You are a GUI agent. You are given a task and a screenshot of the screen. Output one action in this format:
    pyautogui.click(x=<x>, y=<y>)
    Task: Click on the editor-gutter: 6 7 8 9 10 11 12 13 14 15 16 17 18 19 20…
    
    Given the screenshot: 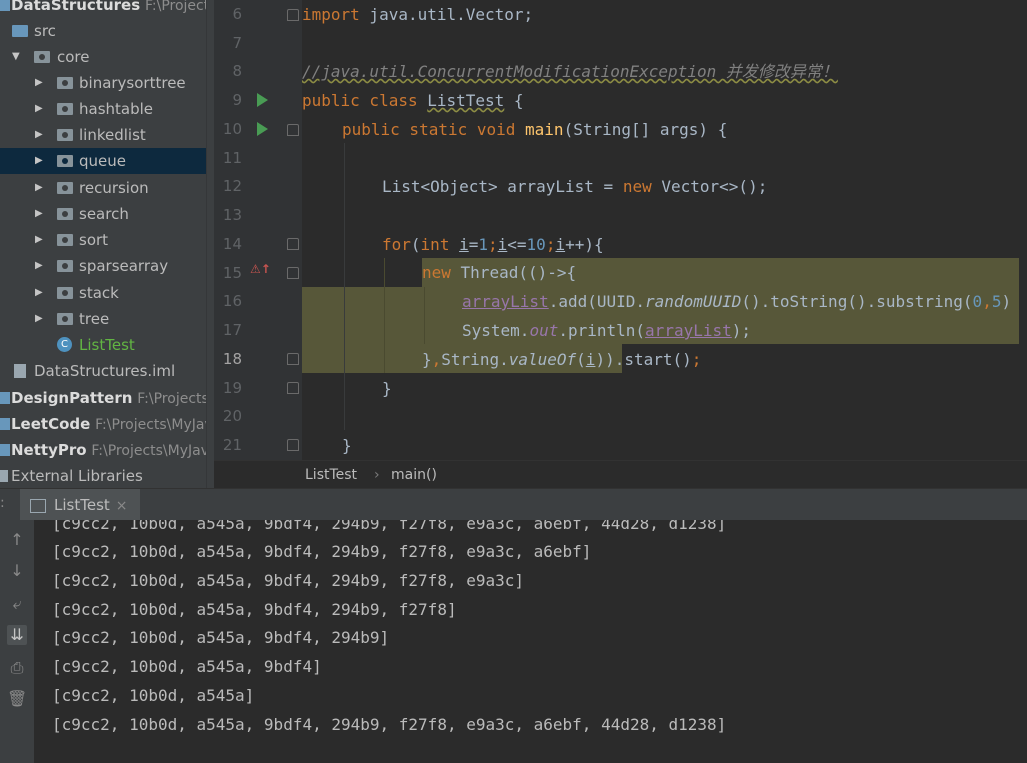 What is the action you would take?
    pyautogui.click(x=269, y=230)
    